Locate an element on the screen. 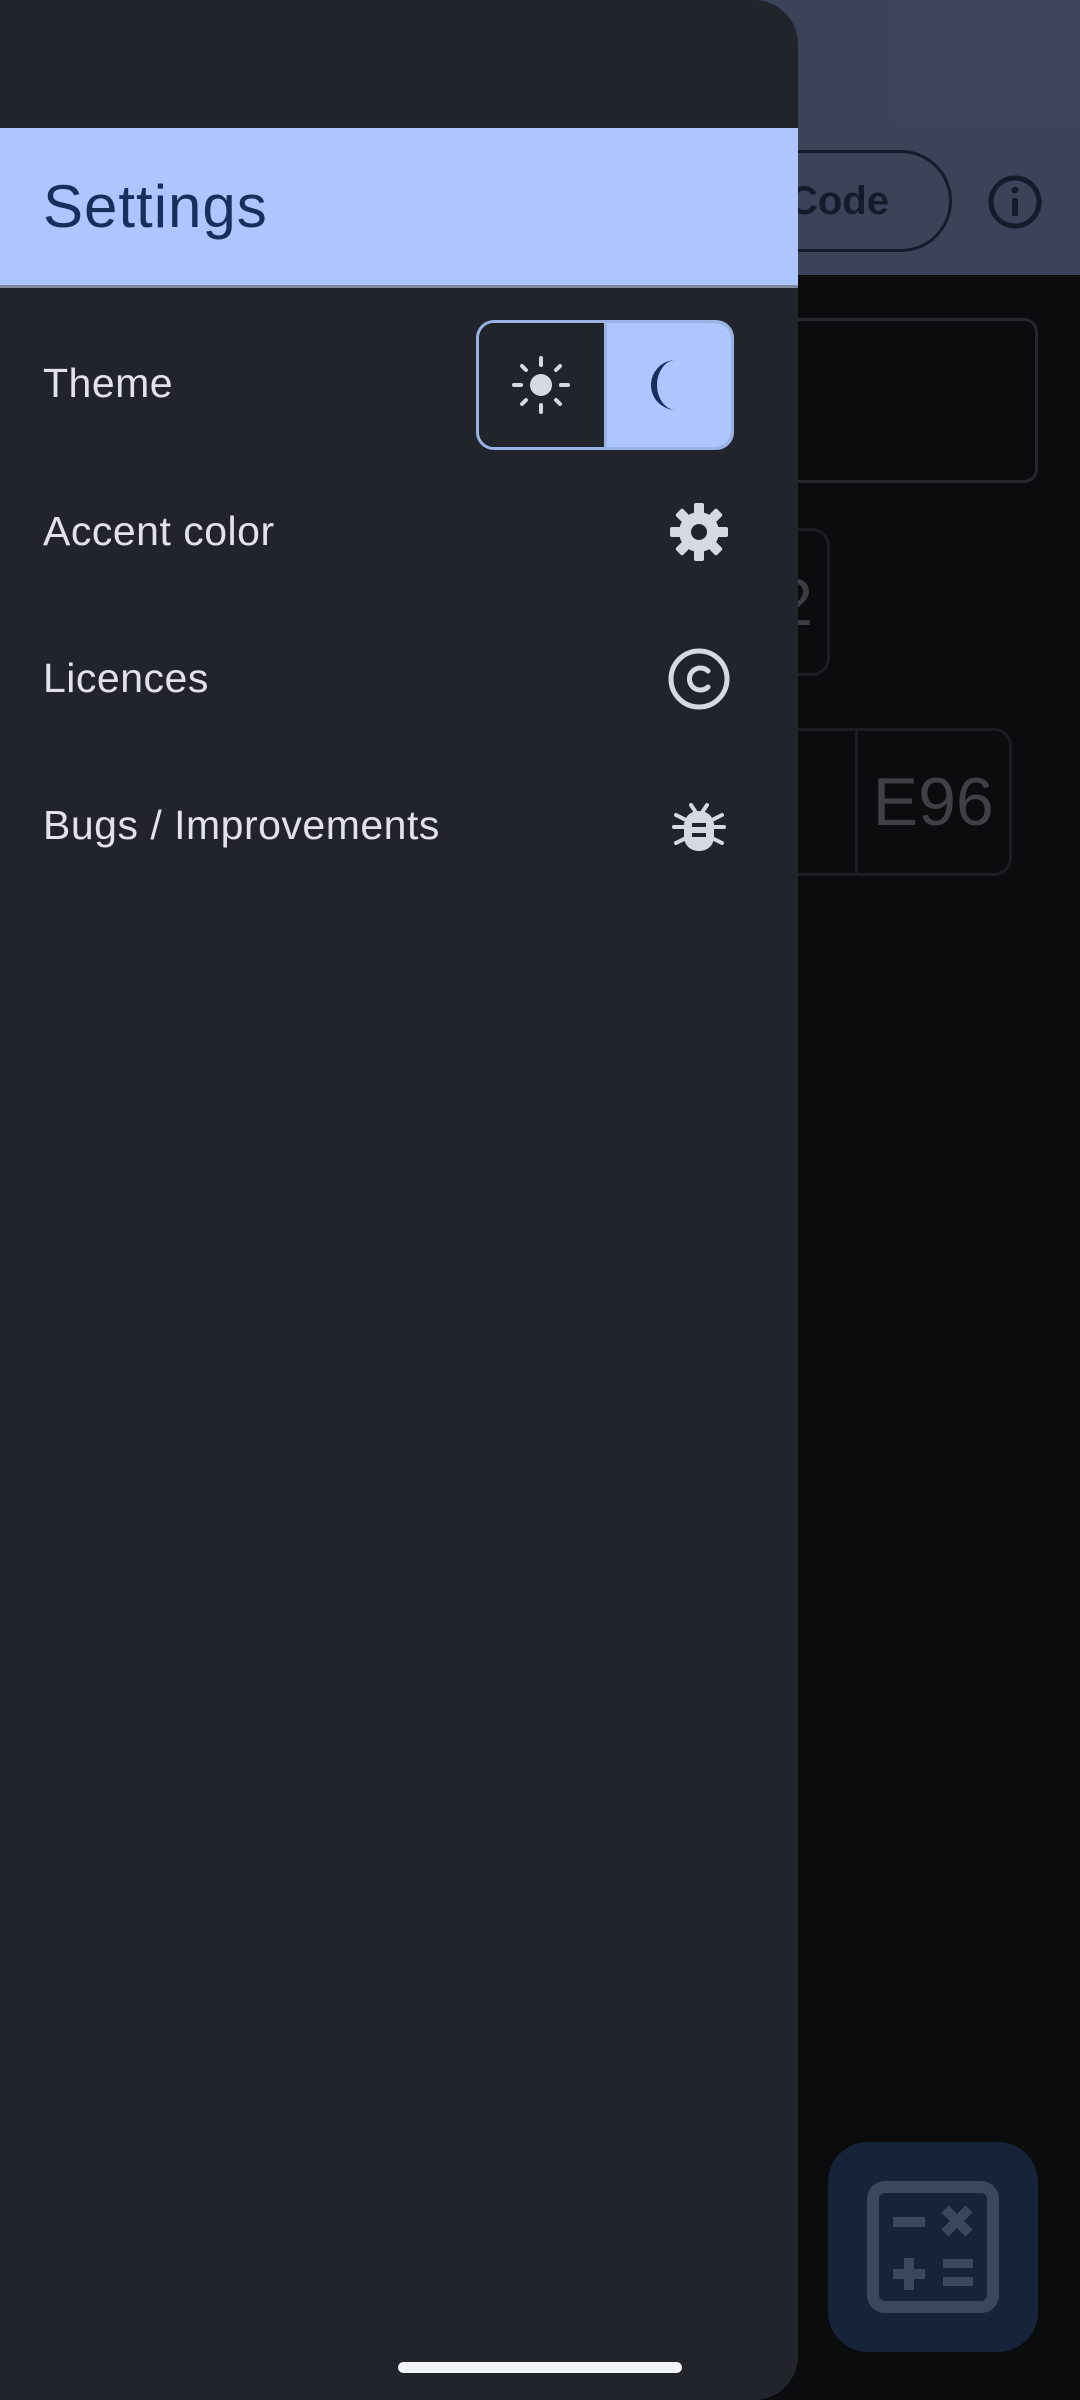 The height and width of the screenshot is (2400, 1080). home-indicator is located at coordinates (540, 2367).